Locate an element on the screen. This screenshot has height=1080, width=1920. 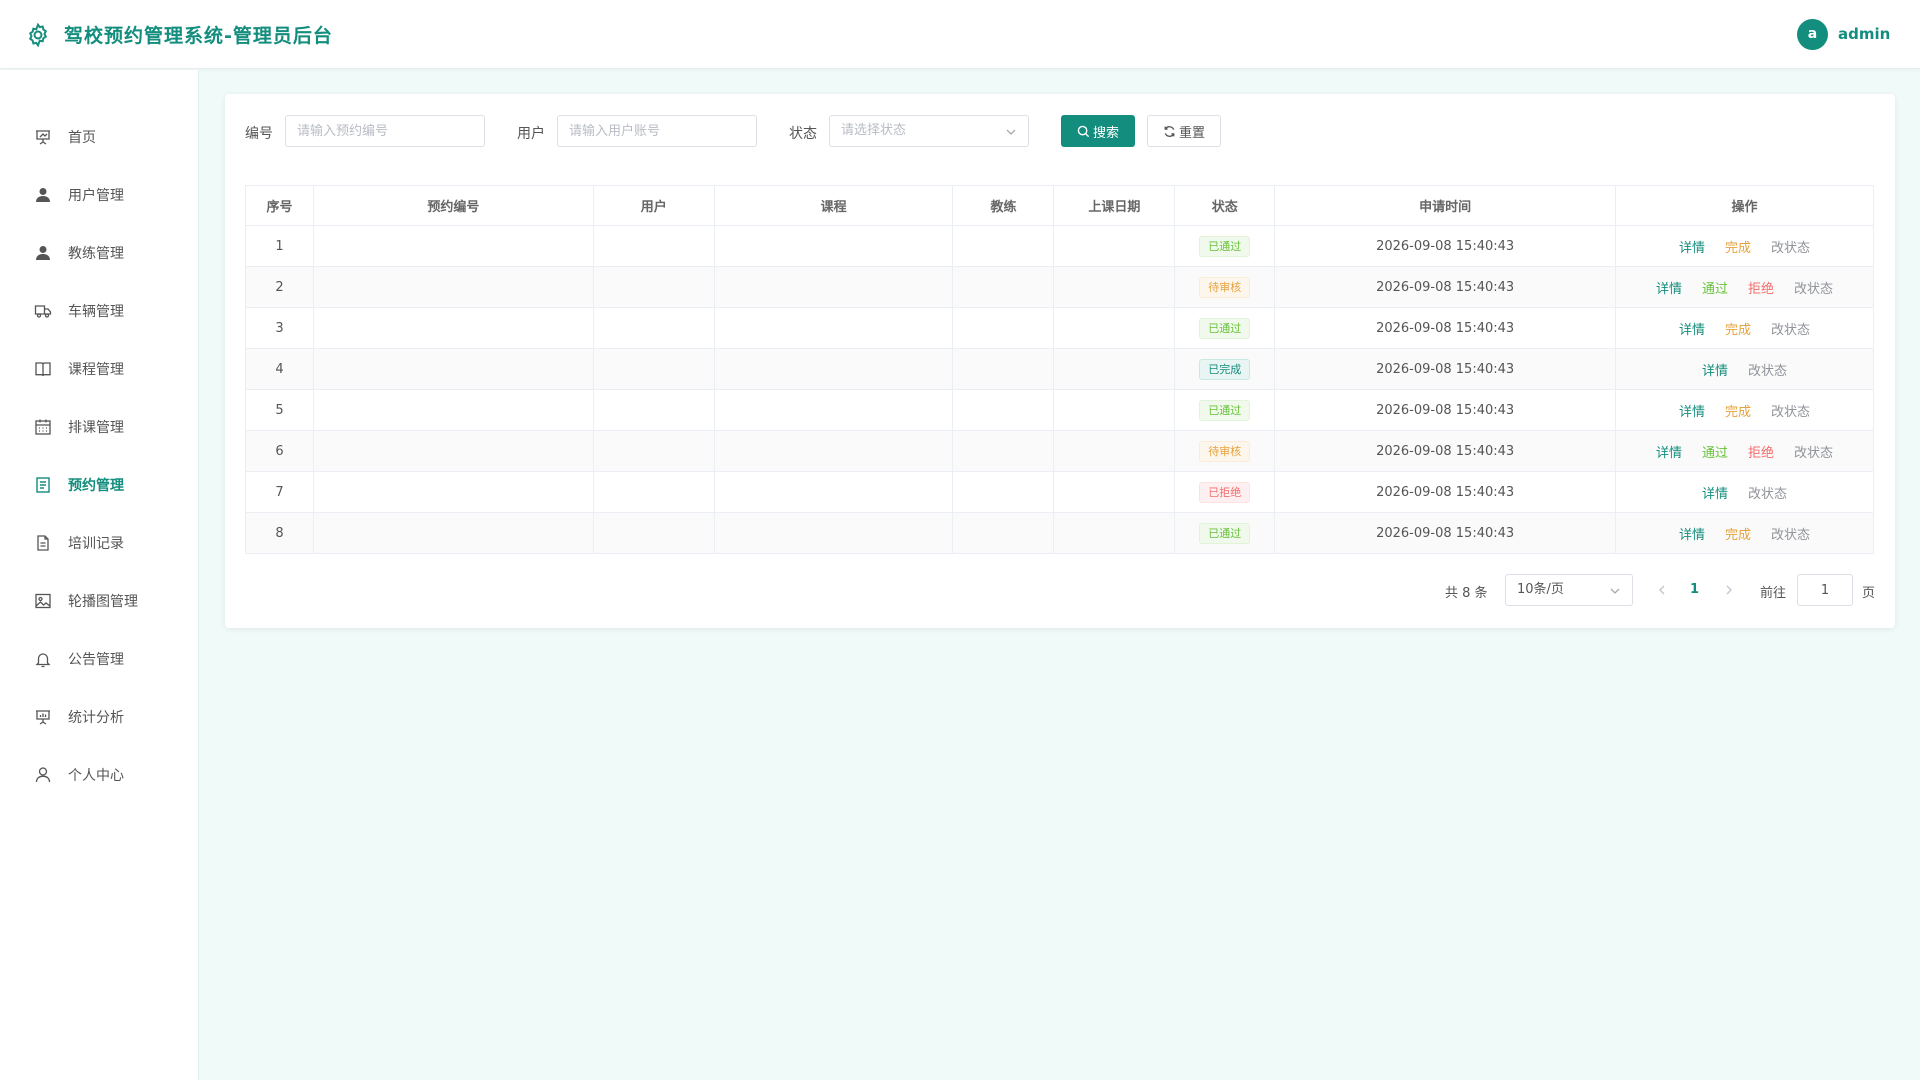
page-jump-input is located at coordinates (1825, 590).